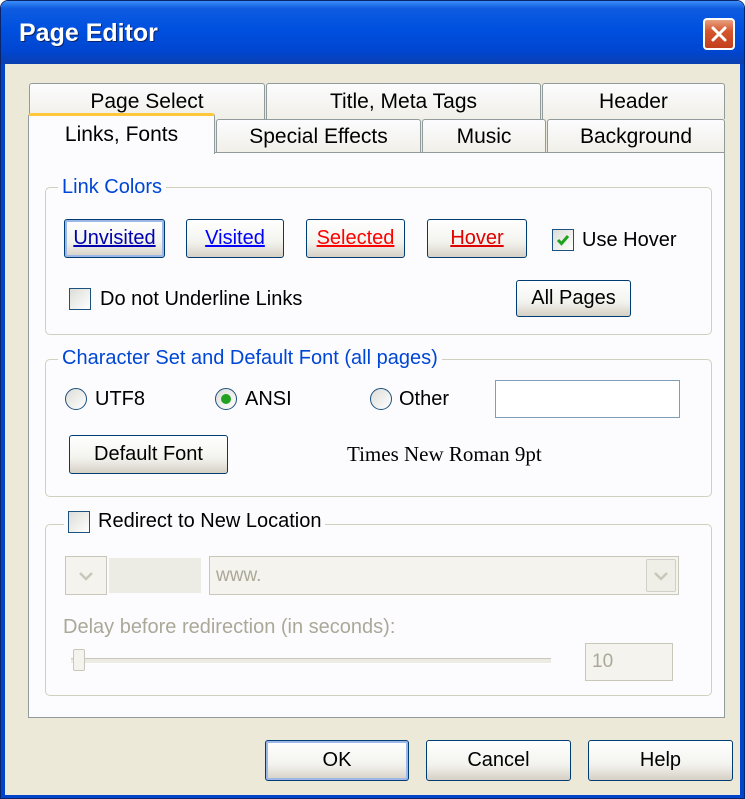  I want to click on delay-label: Delay before redirection (in seconds):, so click(229, 627).